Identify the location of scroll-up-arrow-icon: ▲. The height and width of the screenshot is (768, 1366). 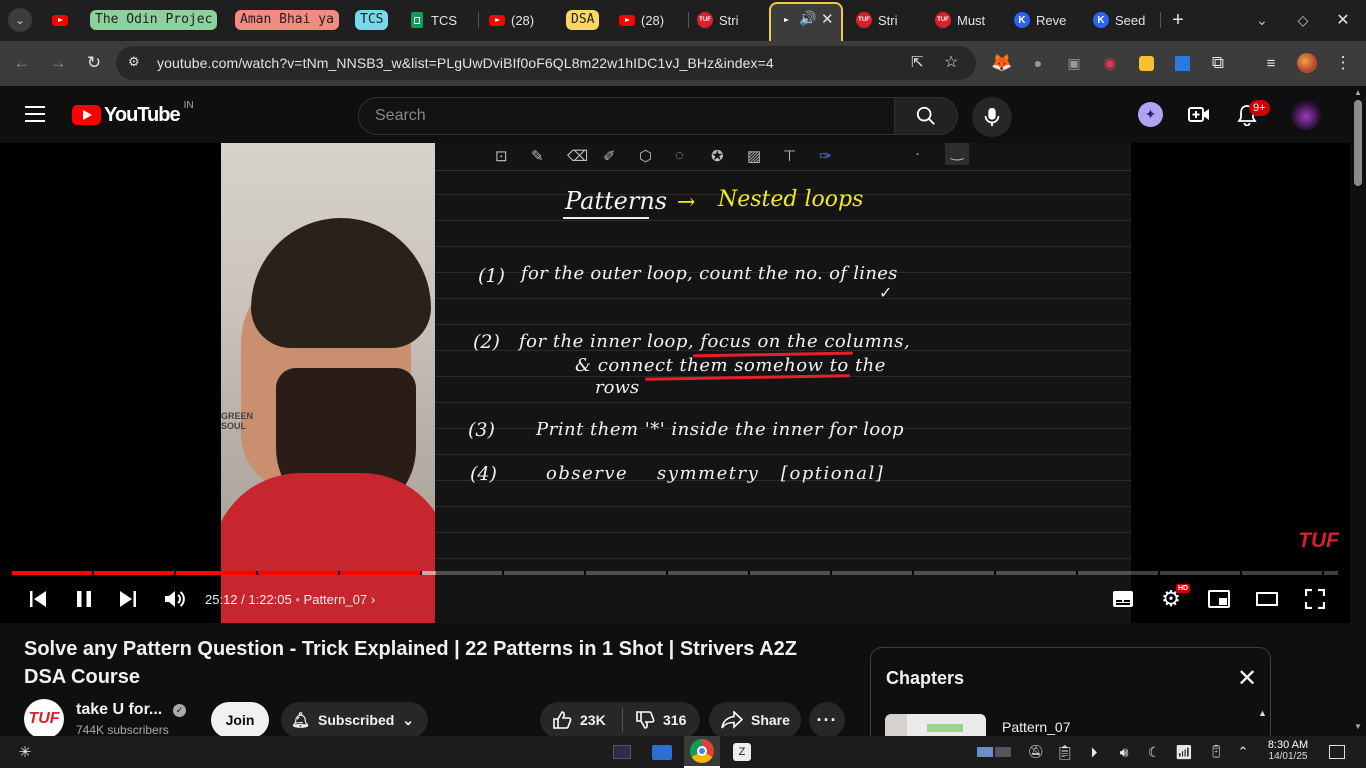
(1358, 92).